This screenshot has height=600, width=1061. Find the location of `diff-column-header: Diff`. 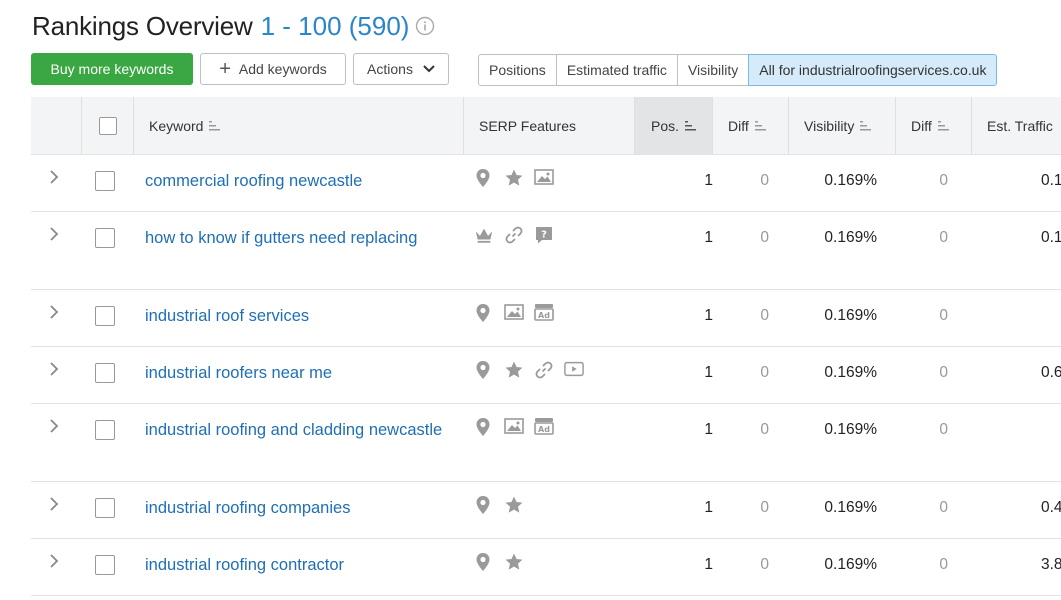

diff-column-header: Diff is located at coordinates (750, 125).